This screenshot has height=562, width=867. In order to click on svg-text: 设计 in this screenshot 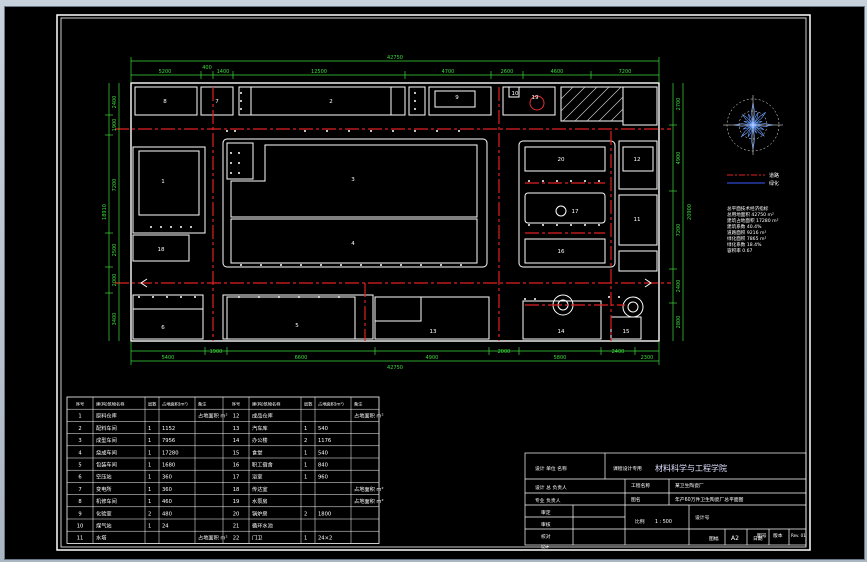, I will do `click(545, 546)`.